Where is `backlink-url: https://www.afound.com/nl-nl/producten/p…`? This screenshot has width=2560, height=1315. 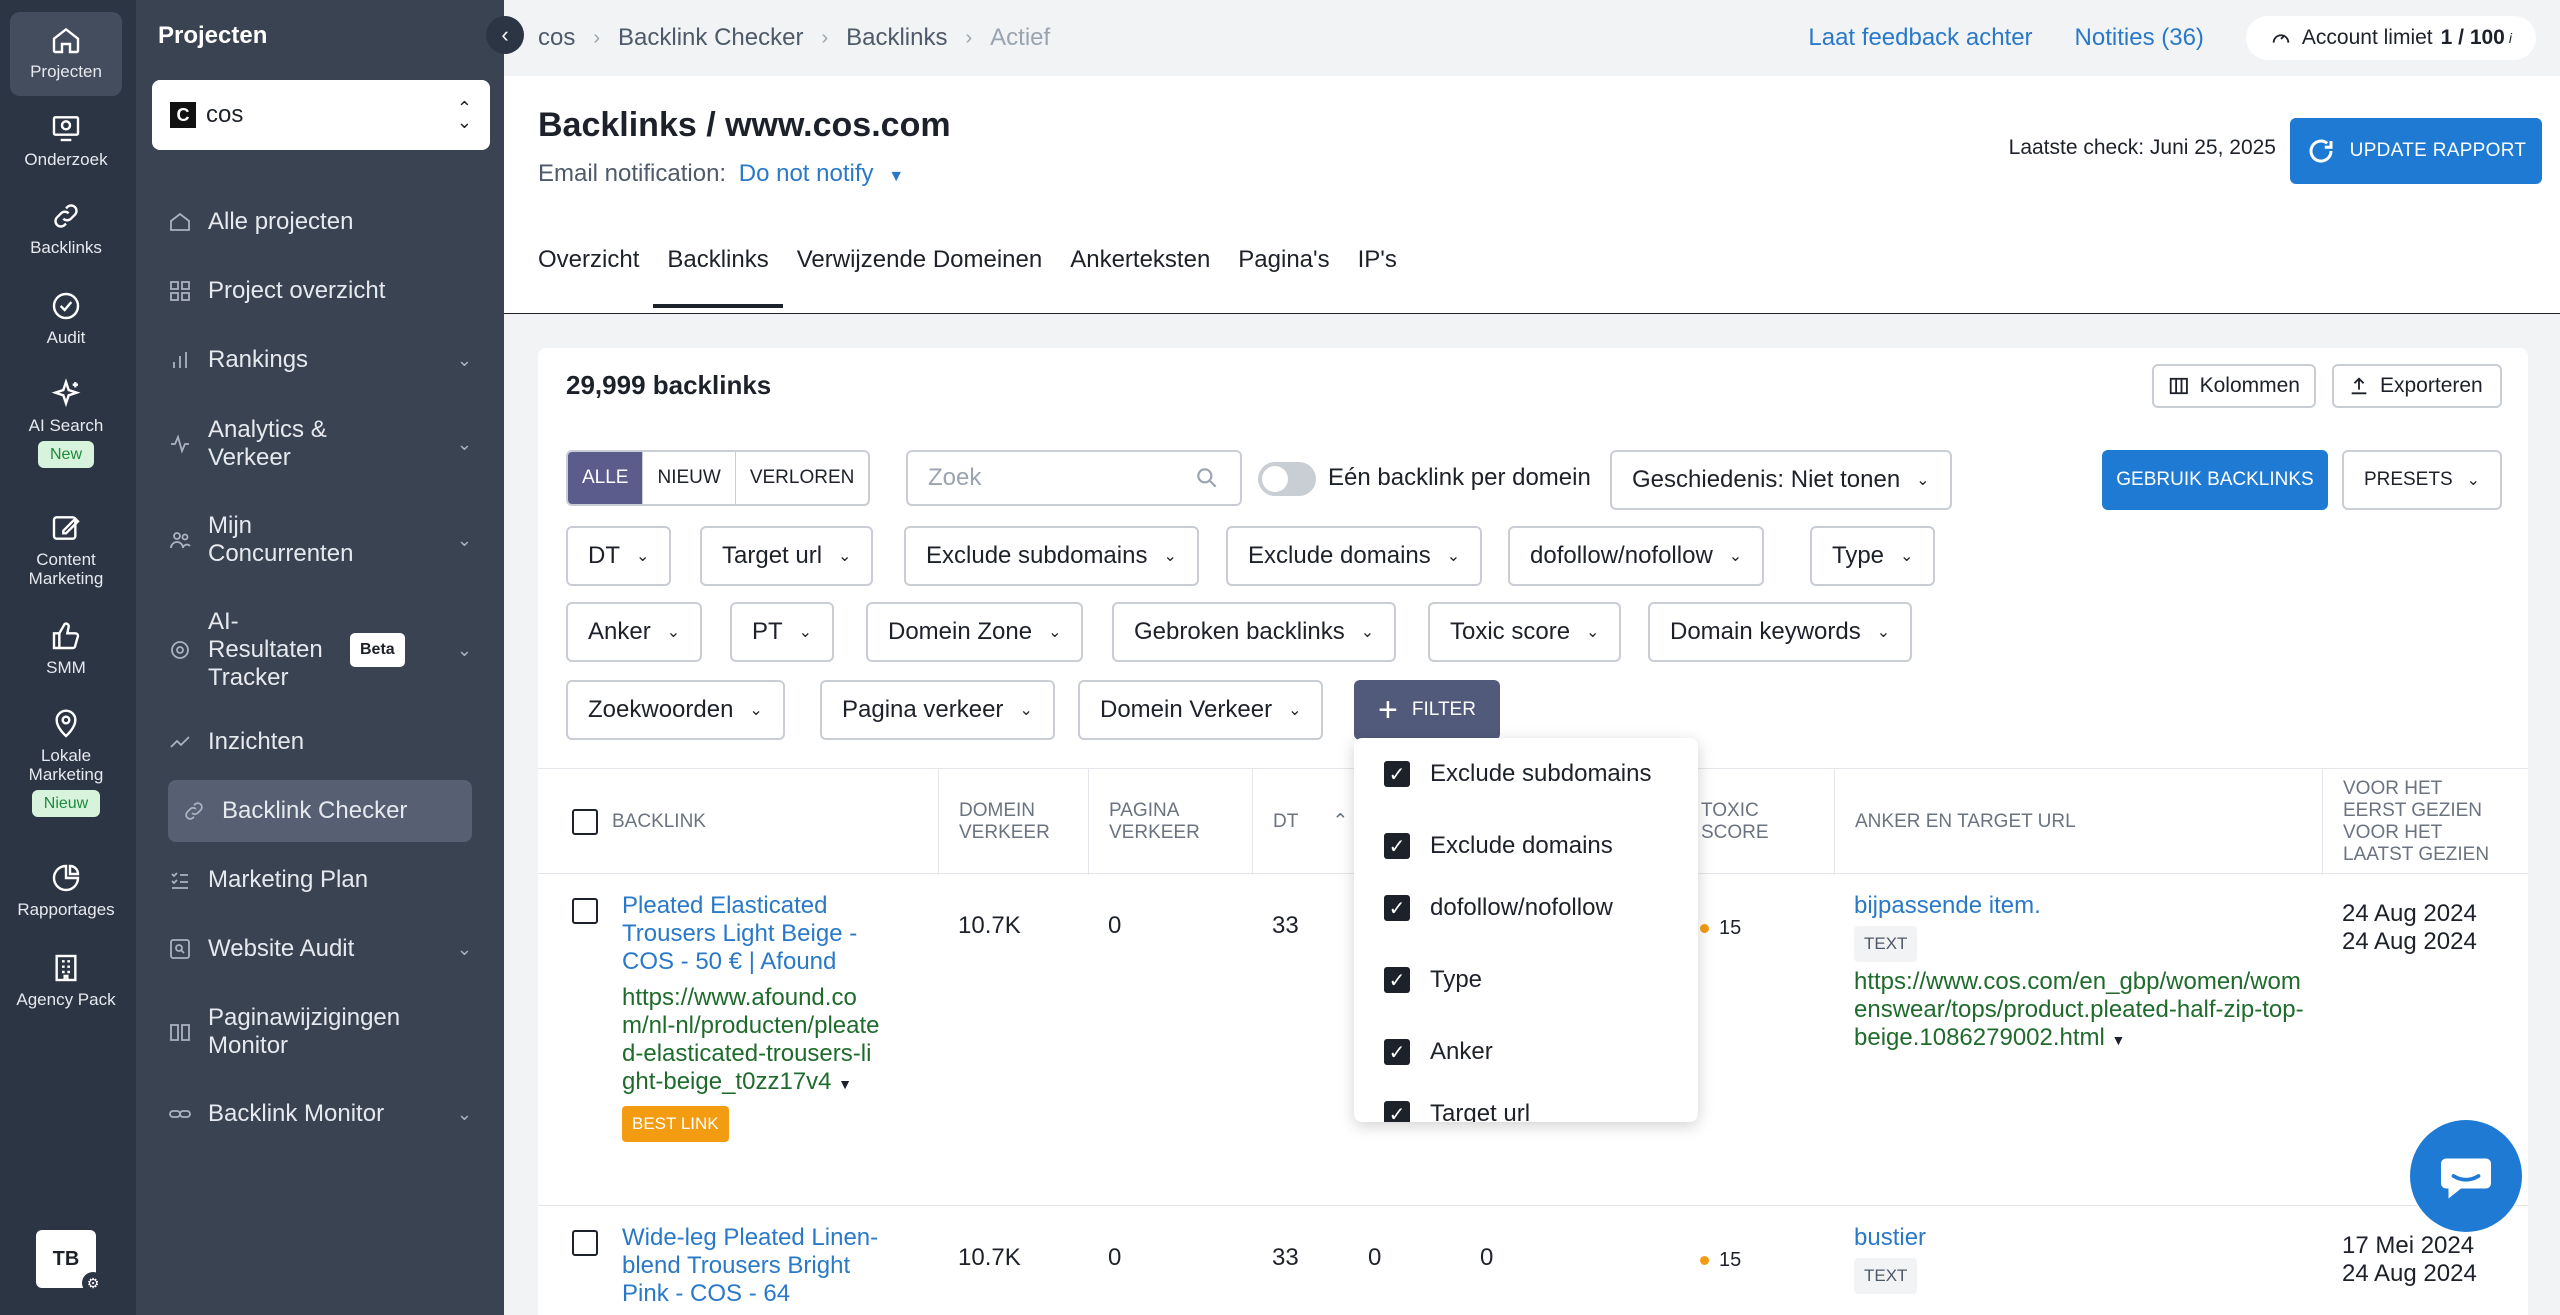
backlink-url: https://www.afound.com/nl-nl/producten/p… is located at coordinates (752, 1041).